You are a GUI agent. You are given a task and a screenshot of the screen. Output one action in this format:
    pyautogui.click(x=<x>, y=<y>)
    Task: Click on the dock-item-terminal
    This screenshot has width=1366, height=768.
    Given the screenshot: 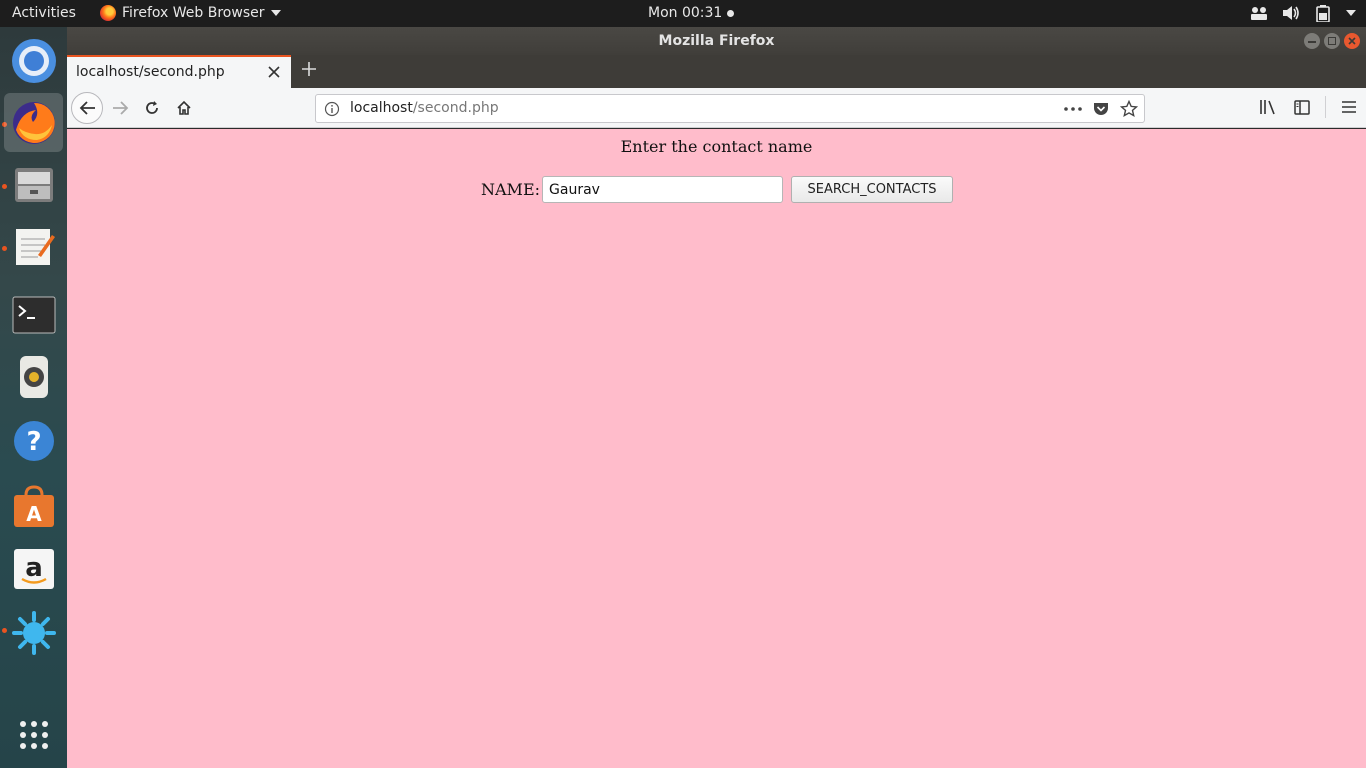 What is the action you would take?
    pyautogui.click(x=33, y=314)
    